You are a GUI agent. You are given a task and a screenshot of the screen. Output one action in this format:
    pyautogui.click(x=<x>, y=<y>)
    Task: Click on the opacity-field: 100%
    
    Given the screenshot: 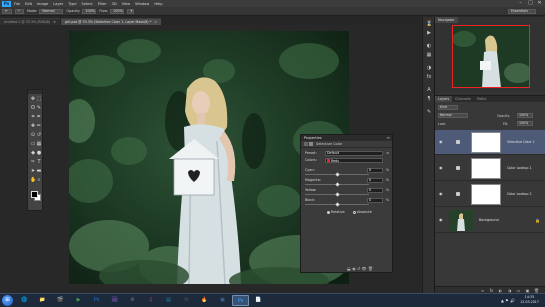 What is the action you would take?
    pyautogui.click(x=89, y=11)
    